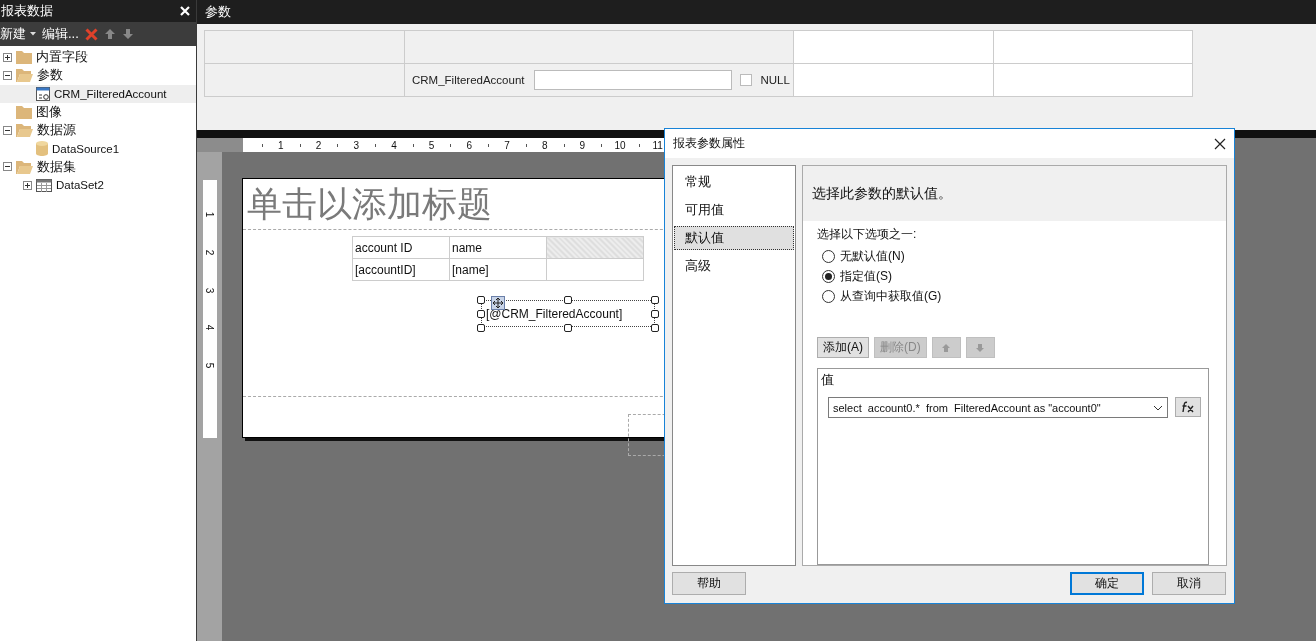  Describe the element at coordinates (210, 252) in the screenshot. I see `ruler-number: 2` at that location.